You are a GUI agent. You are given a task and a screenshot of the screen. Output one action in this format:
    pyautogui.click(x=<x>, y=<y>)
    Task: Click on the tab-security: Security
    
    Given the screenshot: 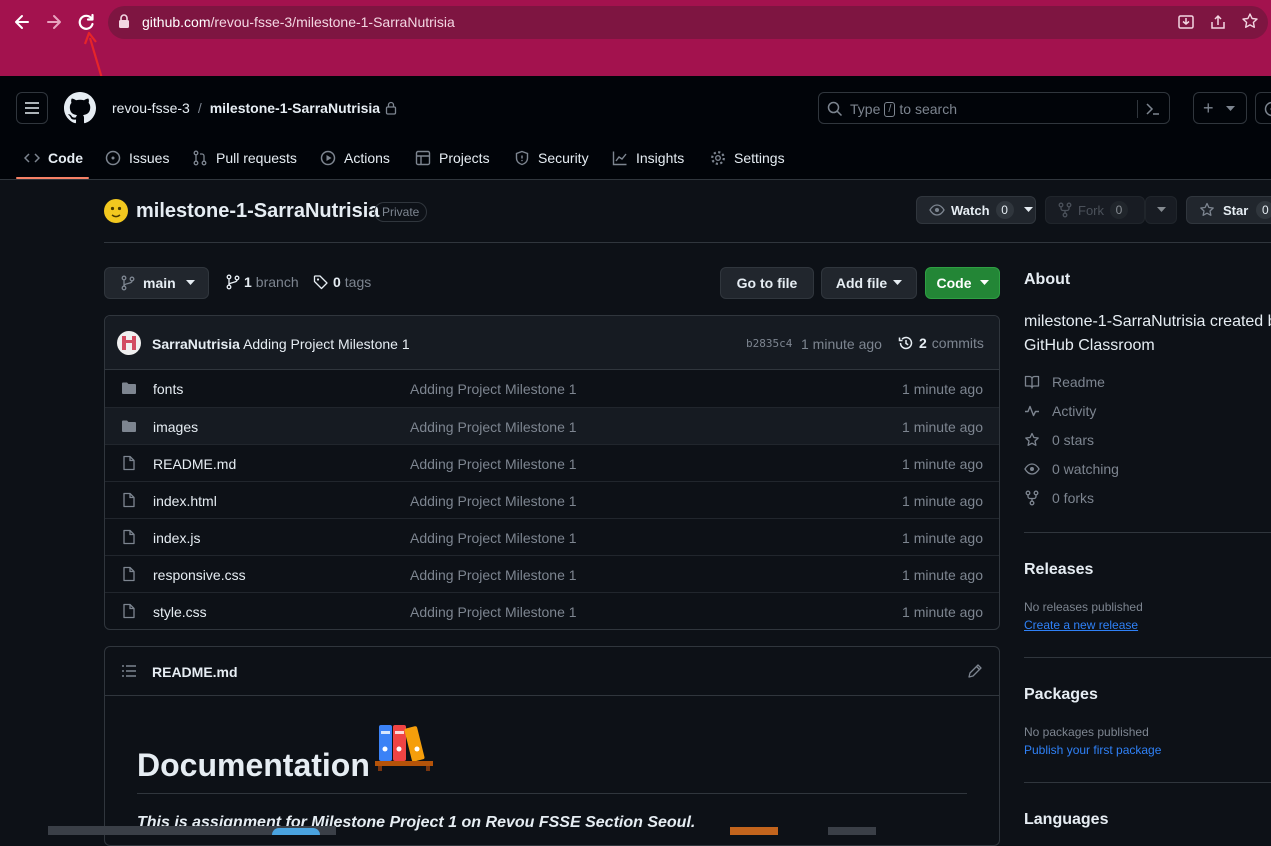 What is the action you would take?
    pyautogui.click(x=551, y=158)
    